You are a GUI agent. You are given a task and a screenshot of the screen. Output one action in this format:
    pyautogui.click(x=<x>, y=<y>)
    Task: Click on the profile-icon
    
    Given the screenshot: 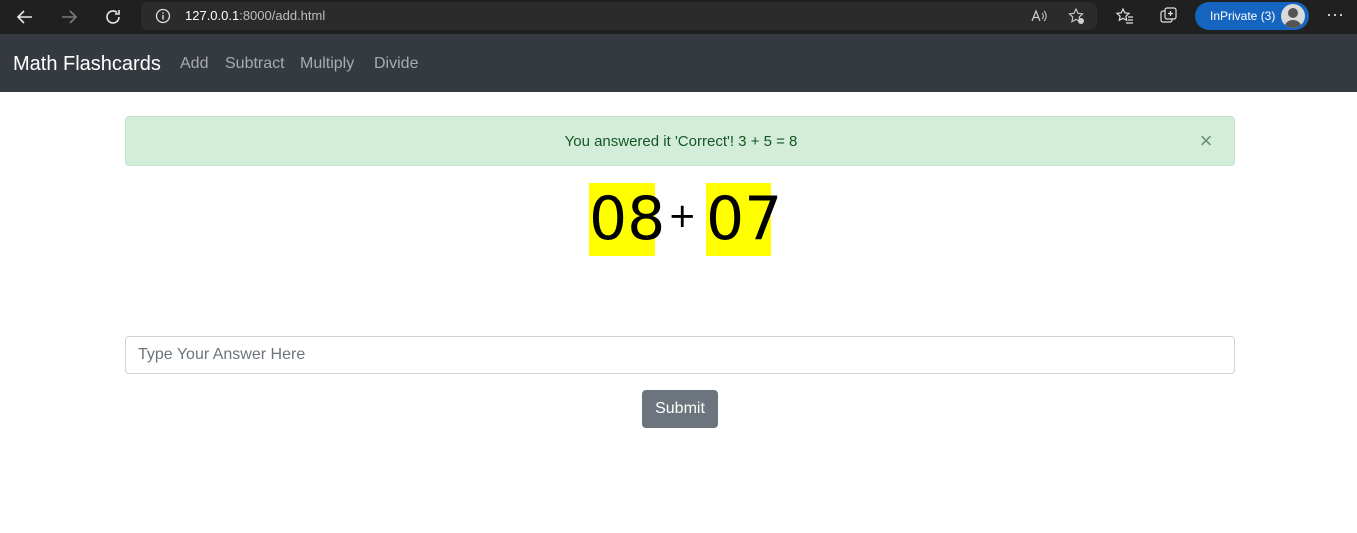 What is the action you would take?
    pyautogui.click(x=1293, y=18)
    